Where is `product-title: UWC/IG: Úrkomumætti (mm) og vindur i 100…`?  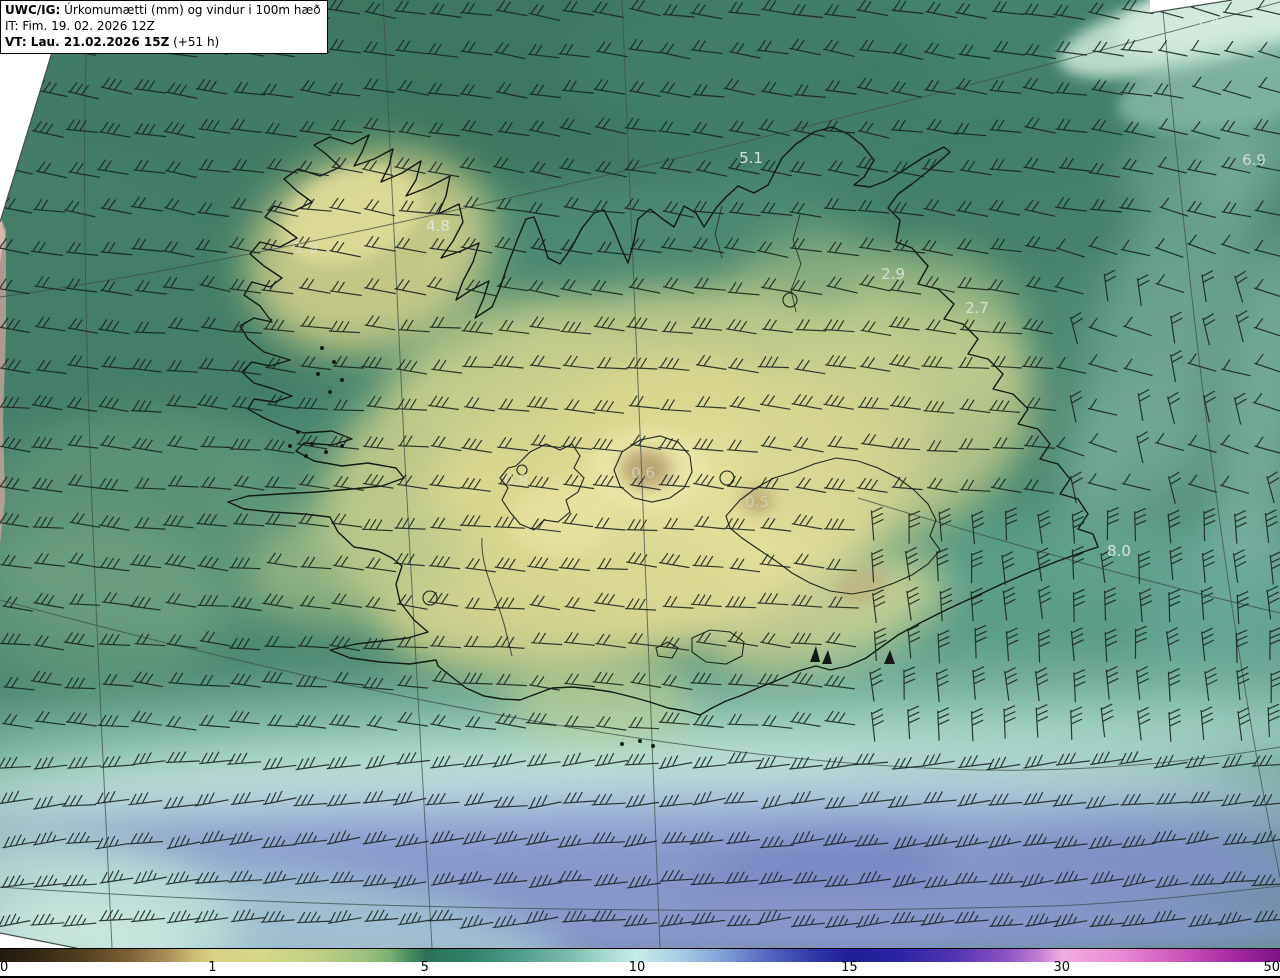 product-title: UWC/IG: Úrkomumætti (mm) og vindur i 100… is located at coordinates (163, 11).